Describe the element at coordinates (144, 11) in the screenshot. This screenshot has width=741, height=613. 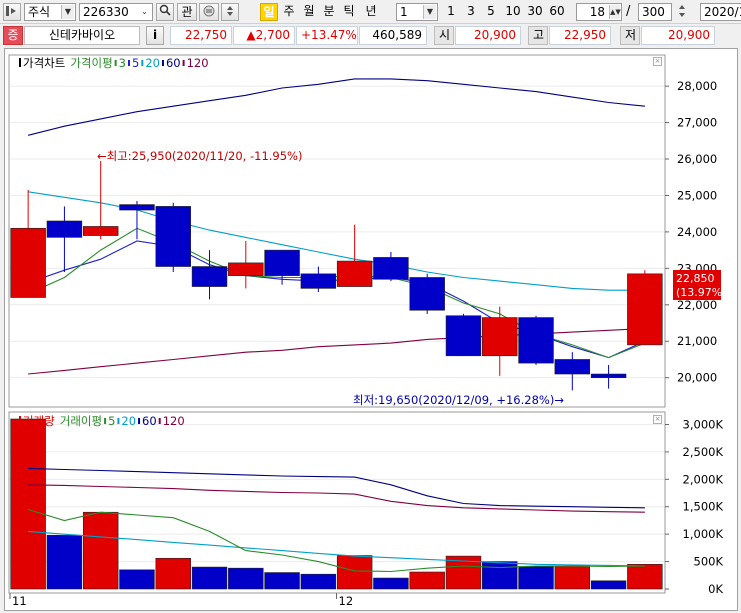
I see `chevron-down-icon: ⌄` at that location.